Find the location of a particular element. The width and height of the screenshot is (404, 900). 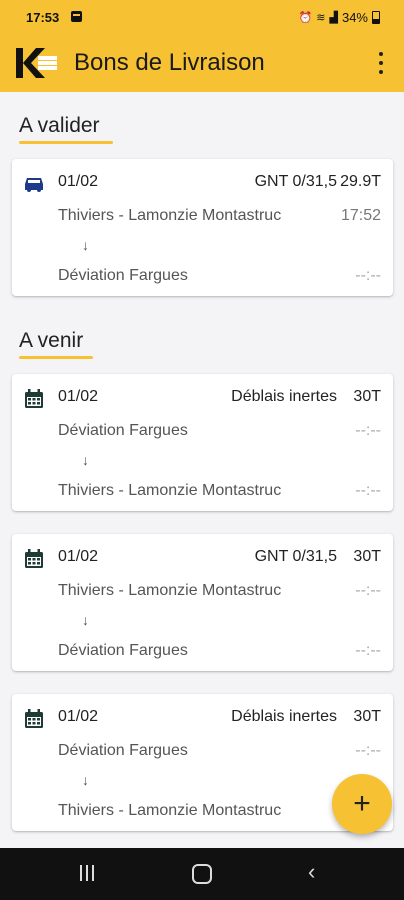

battery-percent: 34% is located at coordinates (354, 17).